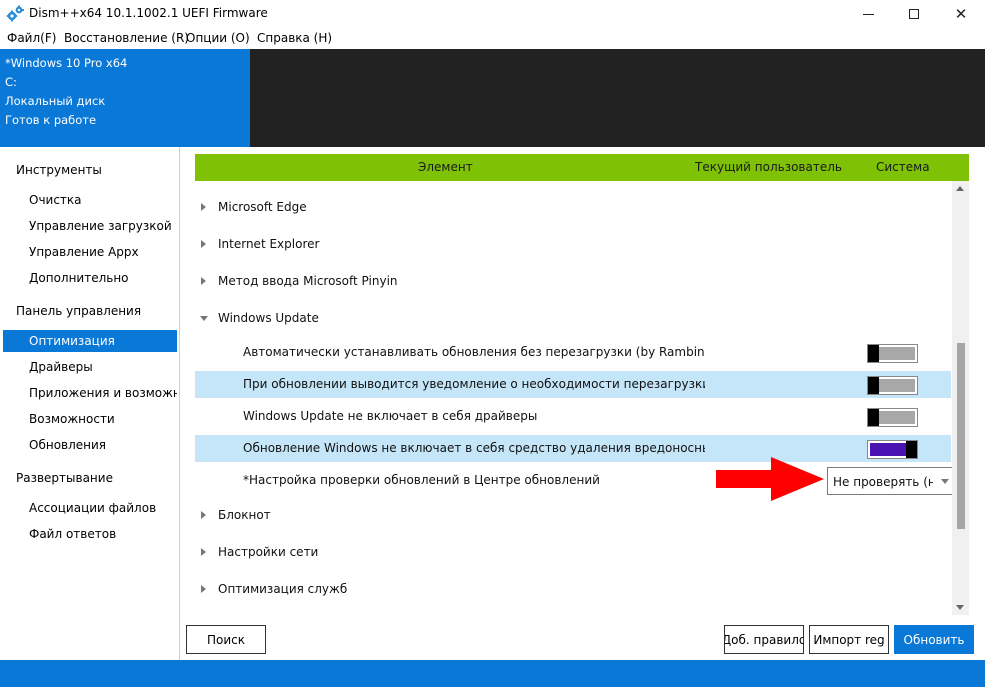 The height and width of the screenshot is (687, 985). I want to click on minimize-button, so click(868, 14).